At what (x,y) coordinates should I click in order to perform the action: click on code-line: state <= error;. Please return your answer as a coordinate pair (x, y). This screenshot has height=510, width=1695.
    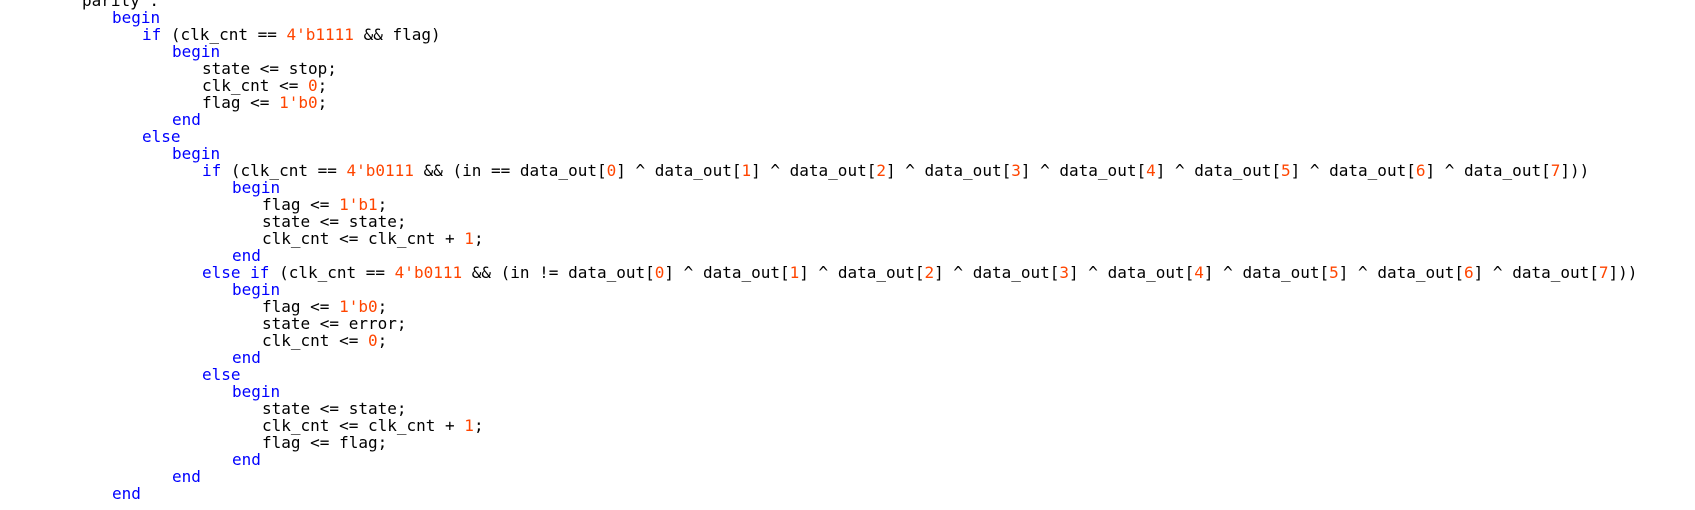
    Looking at the image, I should click on (847, 323).